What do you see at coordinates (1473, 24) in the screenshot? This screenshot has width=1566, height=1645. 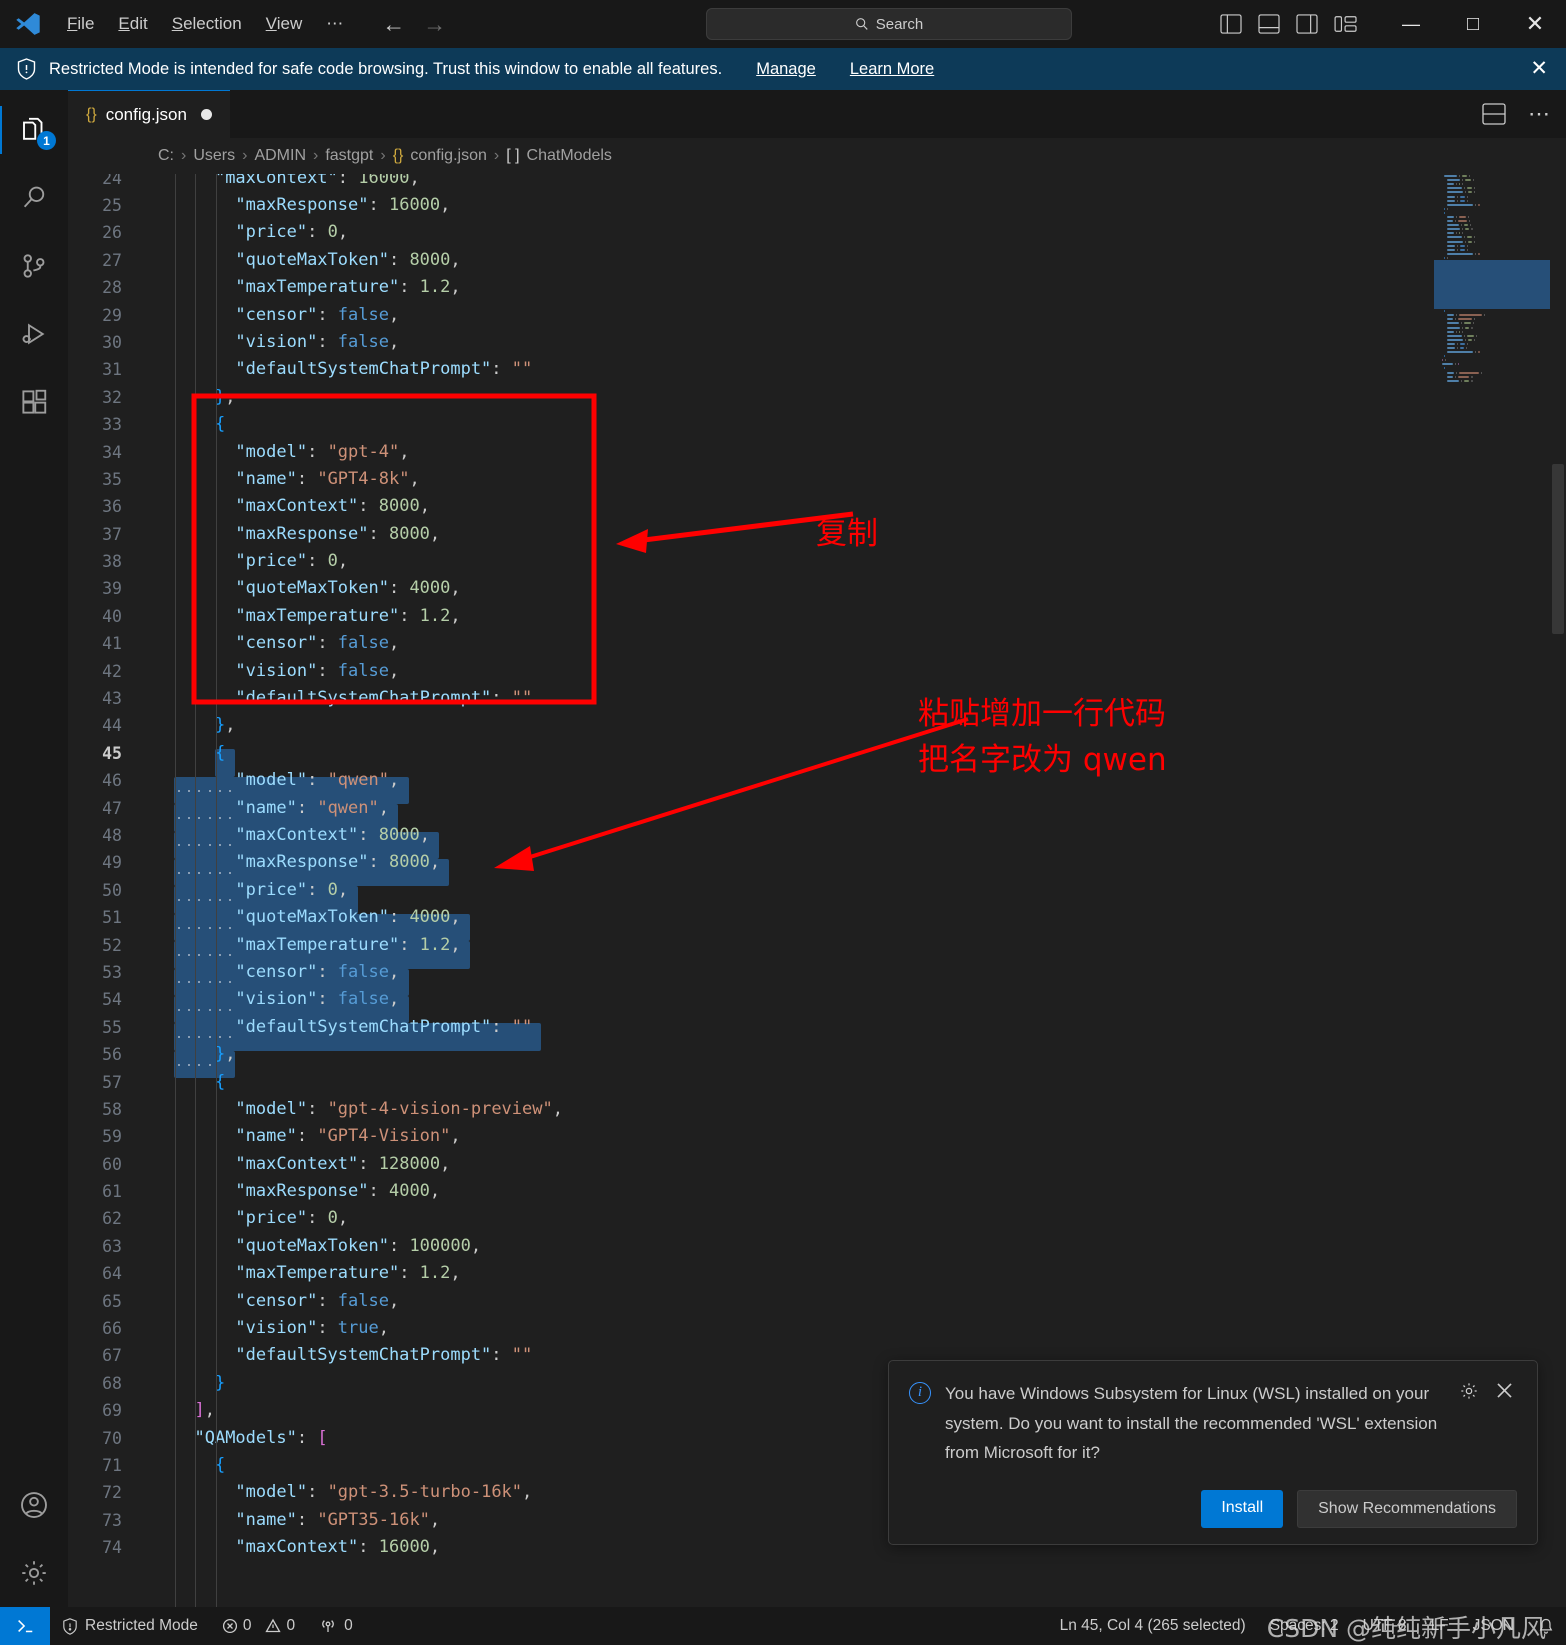 I see `window-maximize-button: □` at bounding box center [1473, 24].